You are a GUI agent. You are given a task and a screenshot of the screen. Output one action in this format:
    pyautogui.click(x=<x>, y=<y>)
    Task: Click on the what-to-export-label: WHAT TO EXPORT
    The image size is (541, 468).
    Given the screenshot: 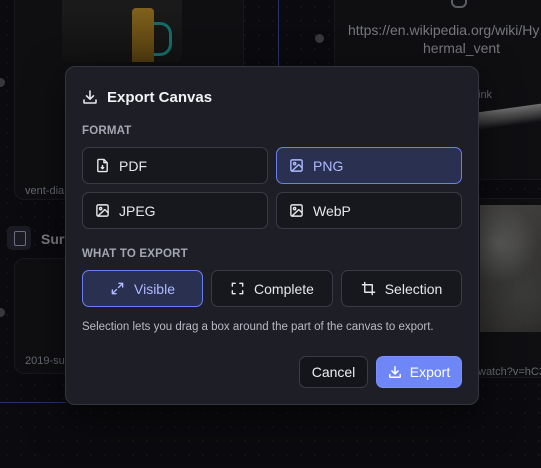 What is the action you would take?
    pyautogui.click(x=135, y=254)
    